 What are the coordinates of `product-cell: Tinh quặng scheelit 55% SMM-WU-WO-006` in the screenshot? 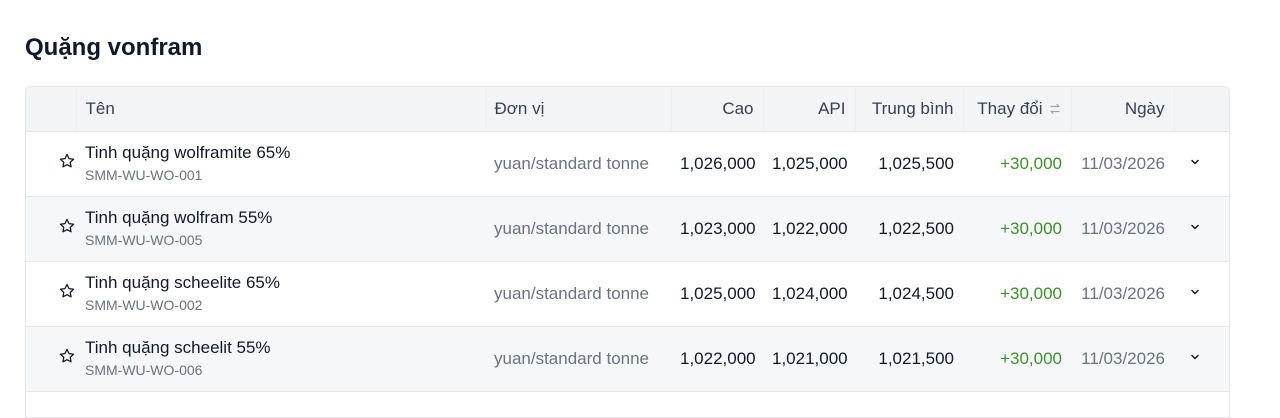 It's located at (280, 358).